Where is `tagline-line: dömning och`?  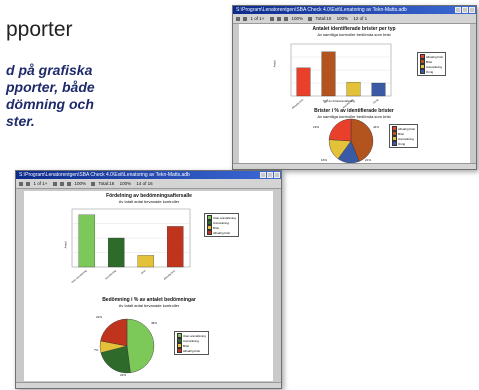
tagline-line: dömning och is located at coordinates (50, 104).